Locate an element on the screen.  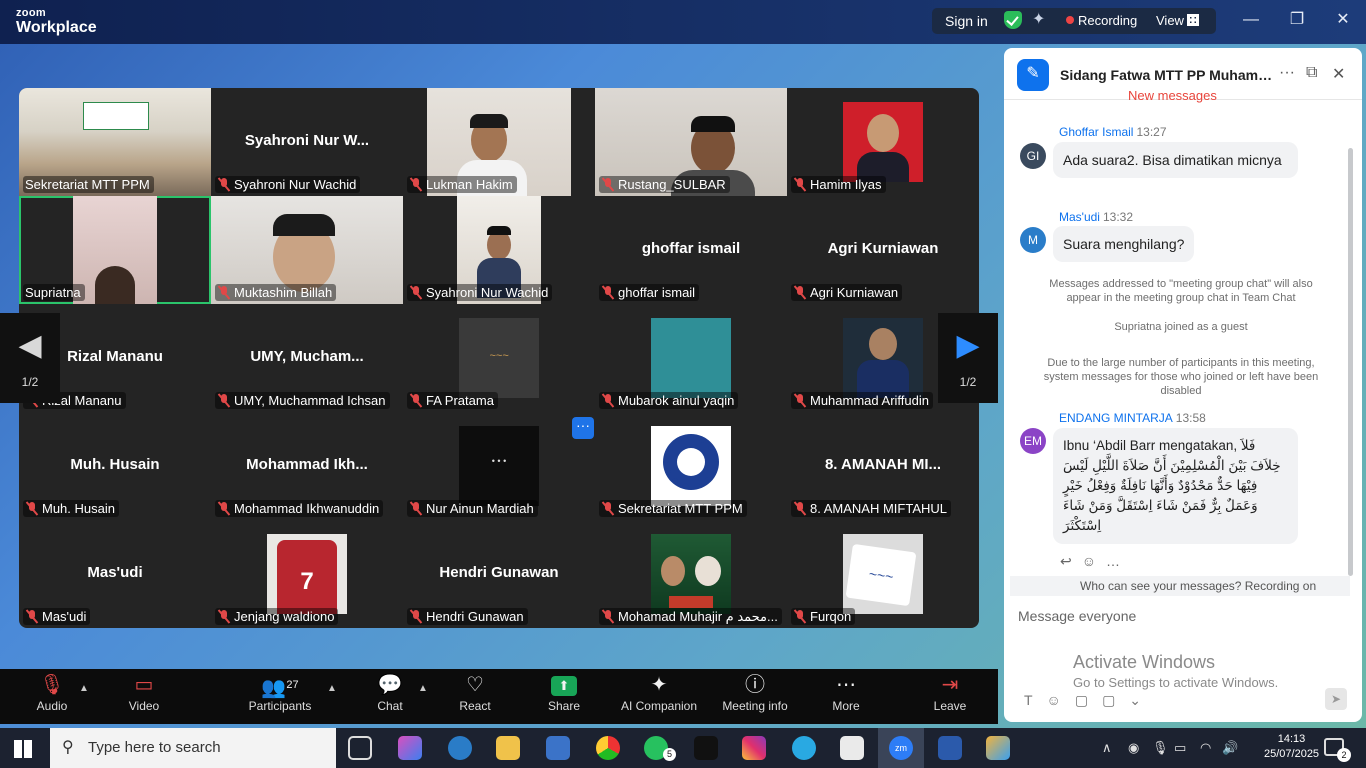
more-button: ⋯ More is located at coordinates (846, 696).